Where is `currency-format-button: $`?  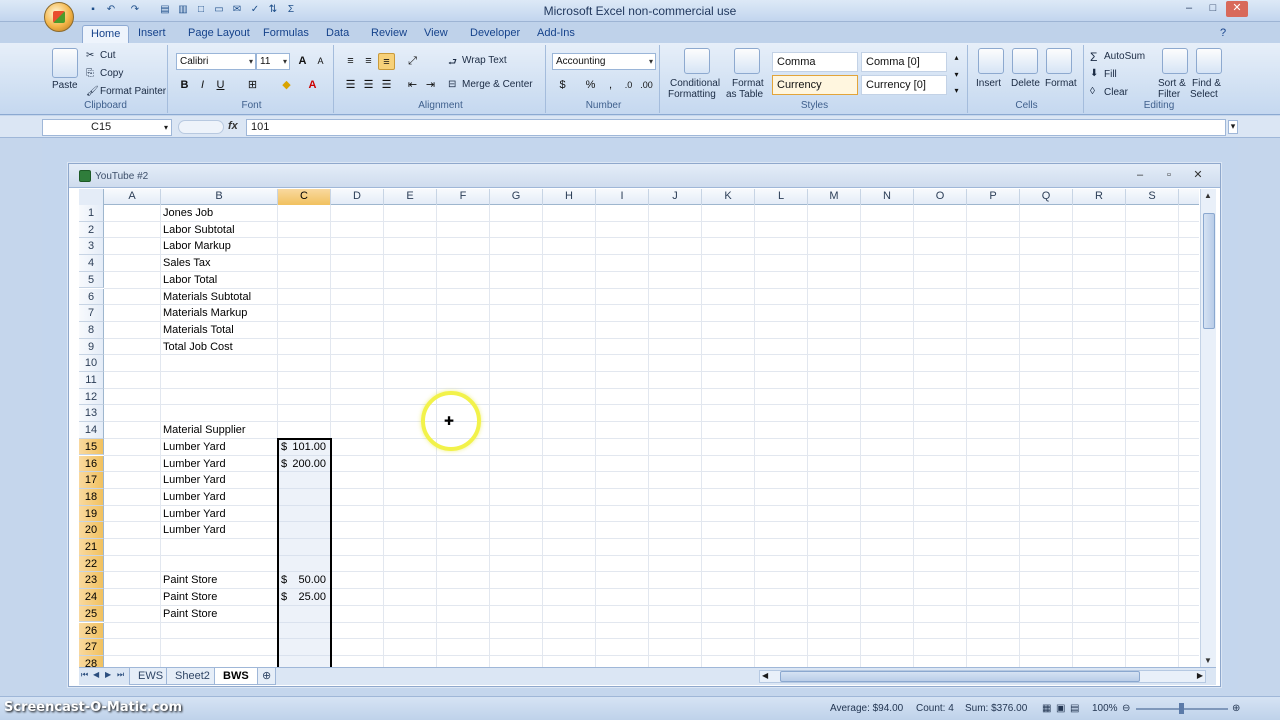
currency-format-button: $ is located at coordinates (562, 85).